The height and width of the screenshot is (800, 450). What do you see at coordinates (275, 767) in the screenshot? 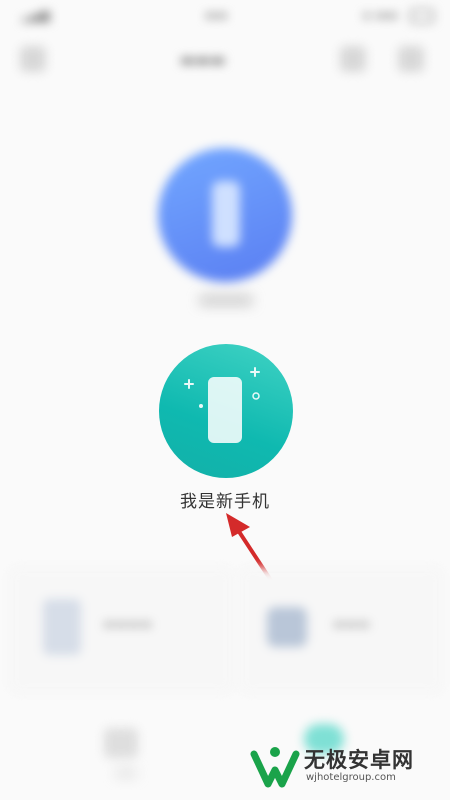
I see `watermark-logo-icon` at bounding box center [275, 767].